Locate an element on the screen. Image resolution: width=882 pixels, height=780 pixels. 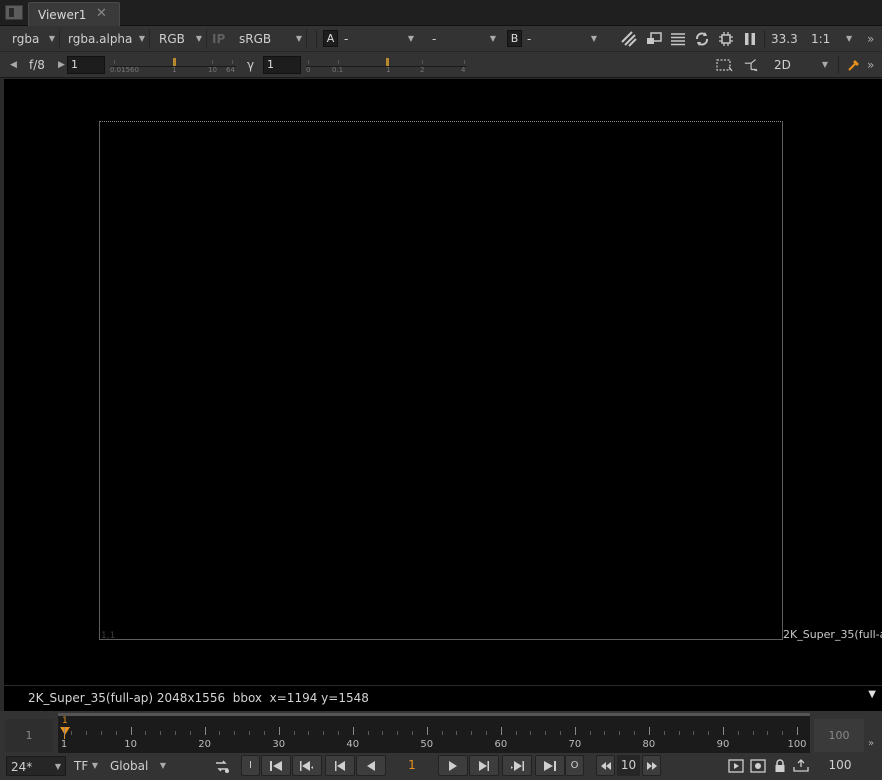
gamma-slider: 0 0.1 1 2 4 is located at coordinates (386, 65).